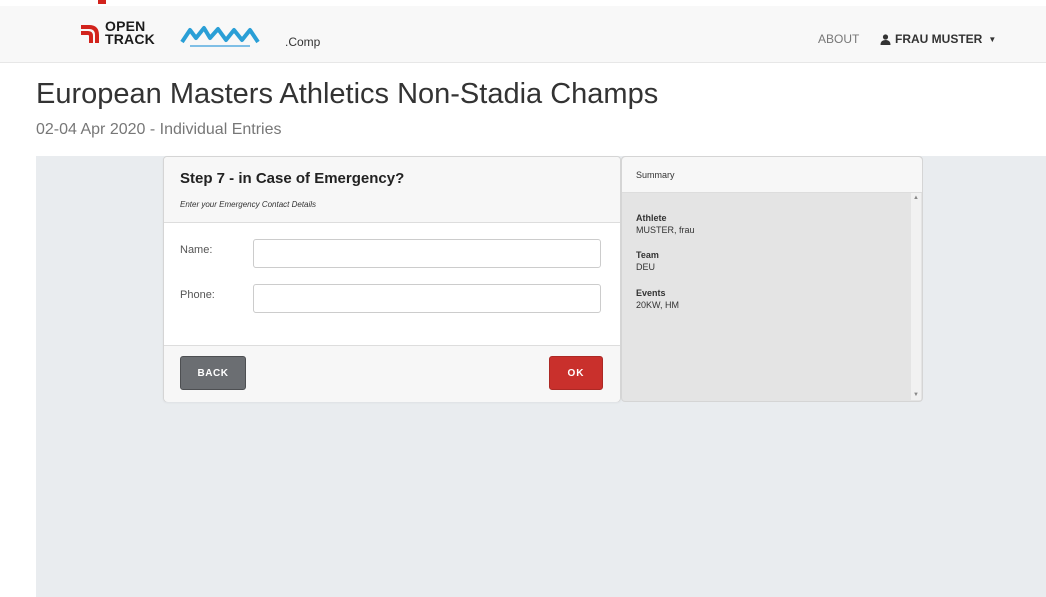  I want to click on nav-about-link: ABOUT, so click(838, 39).